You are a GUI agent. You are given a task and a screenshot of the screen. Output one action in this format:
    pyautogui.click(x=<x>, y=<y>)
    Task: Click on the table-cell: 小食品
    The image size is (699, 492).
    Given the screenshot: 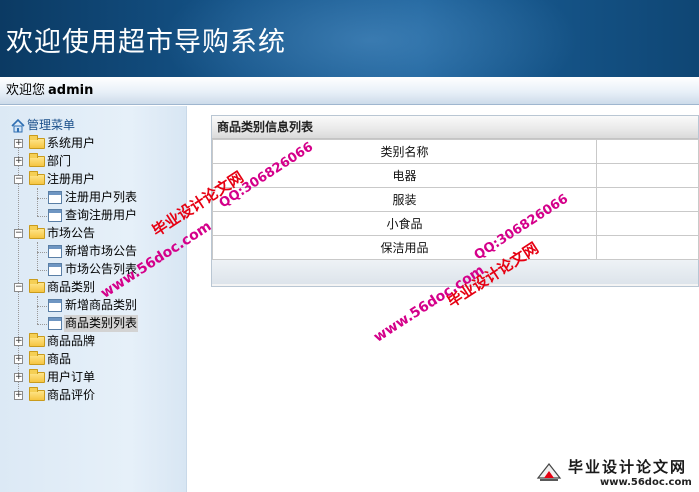 What is the action you would take?
    pyautogui.click(x=404, y=223)
    